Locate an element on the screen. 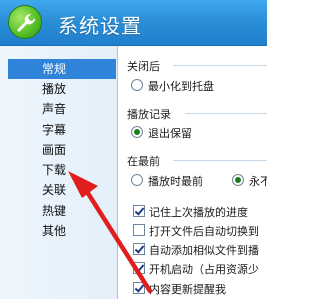  on-top-section-title: 在最前 is located at coordinates (143, 161).